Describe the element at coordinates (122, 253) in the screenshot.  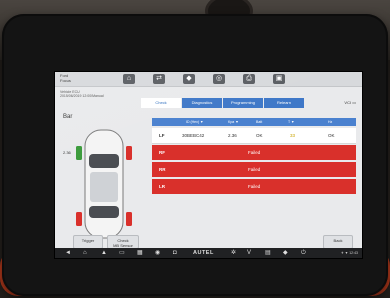
I see `window-icon: ▭` at that location.